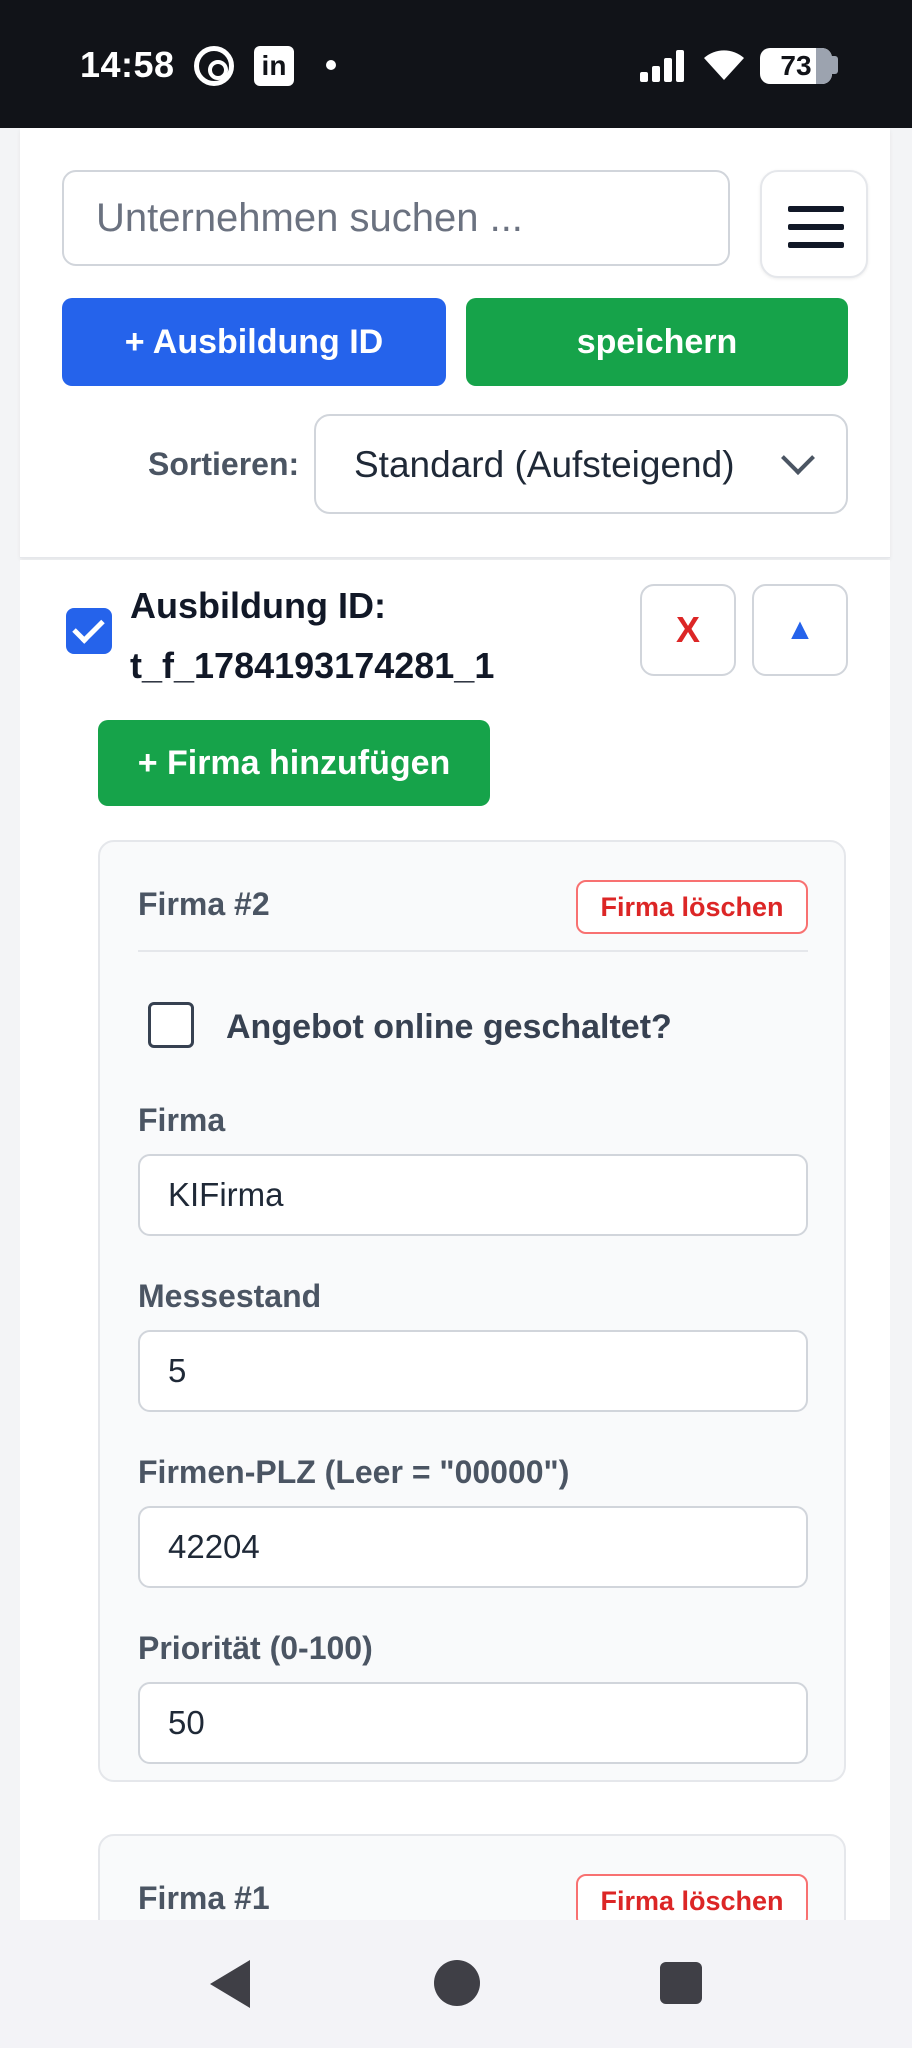 The width and height of the screenshot is (912, 2048). I want to click on status-bar: 14:58 in 73, so click(456, 64).